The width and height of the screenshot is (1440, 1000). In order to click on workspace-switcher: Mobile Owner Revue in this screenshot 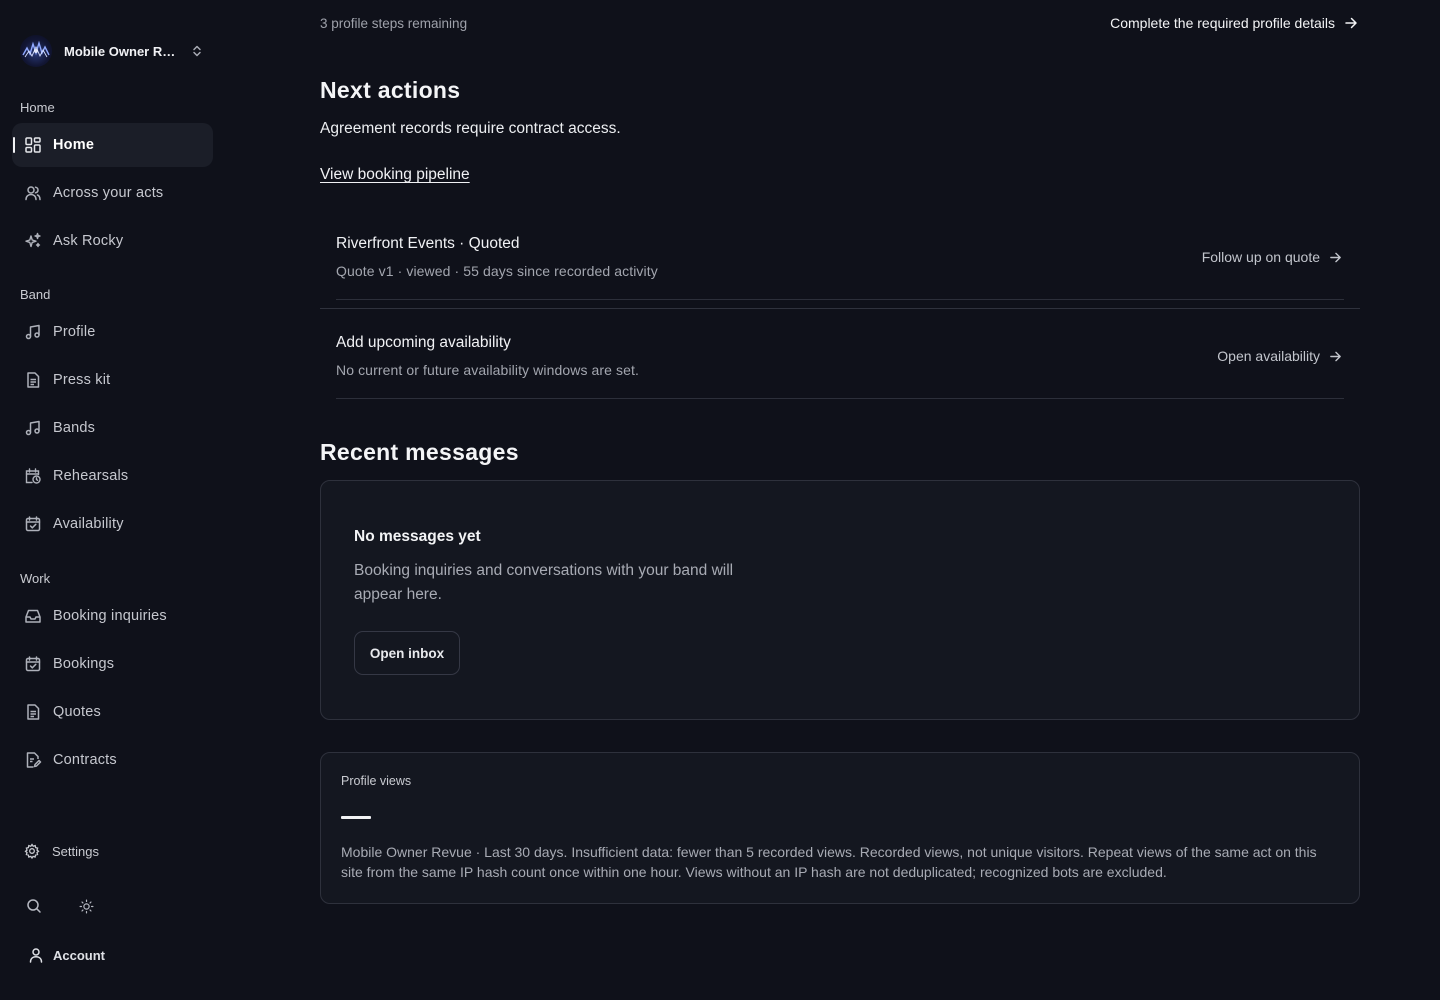, I will do `click(115, 51)`.